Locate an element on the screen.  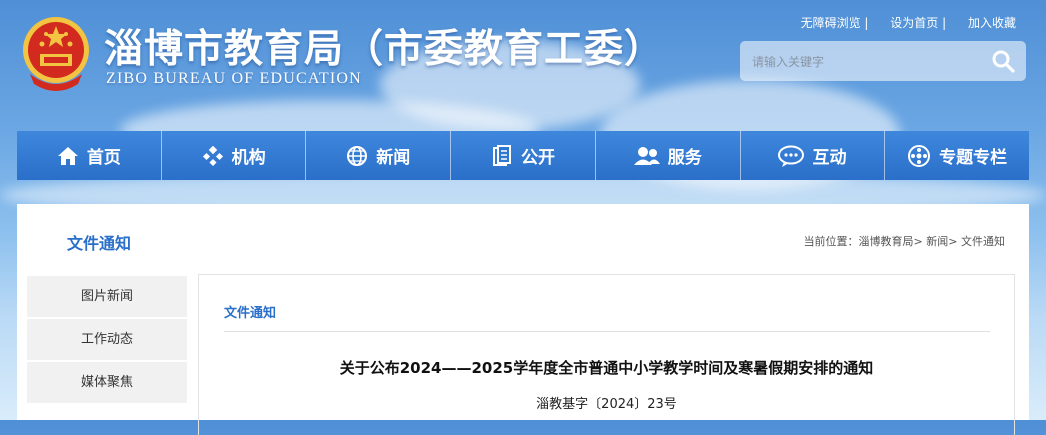
nav-home: 首页 is located at coordinates (89, 155).